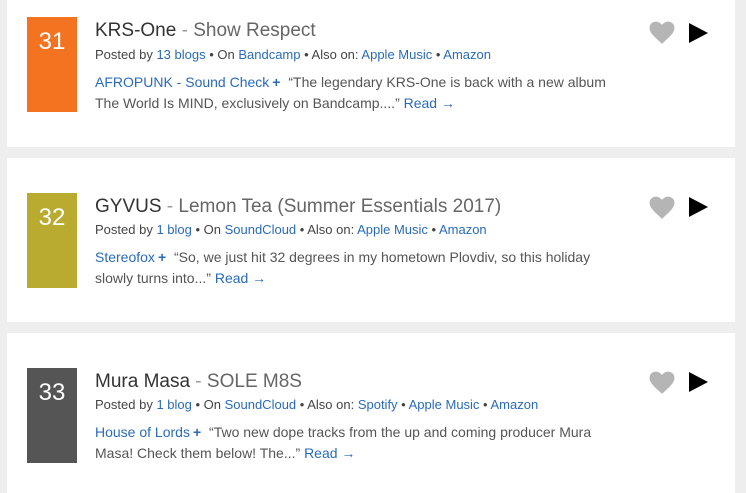 The image size is (746, 493). What do you see at coordinates (52, 415) in the screenshot?
I see `rank-badge: 33` at bounding box center [52, 415].